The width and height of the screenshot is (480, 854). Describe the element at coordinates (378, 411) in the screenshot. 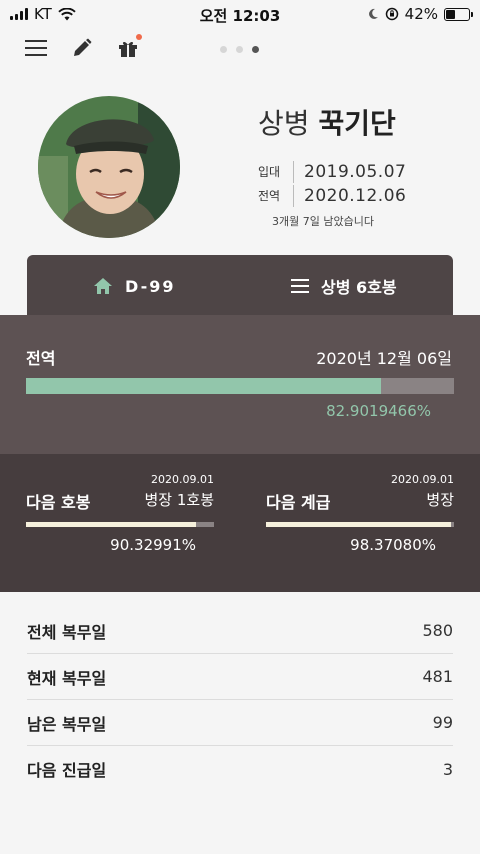

I see `discharge-progress-percent: 82.9019466%` at that location.